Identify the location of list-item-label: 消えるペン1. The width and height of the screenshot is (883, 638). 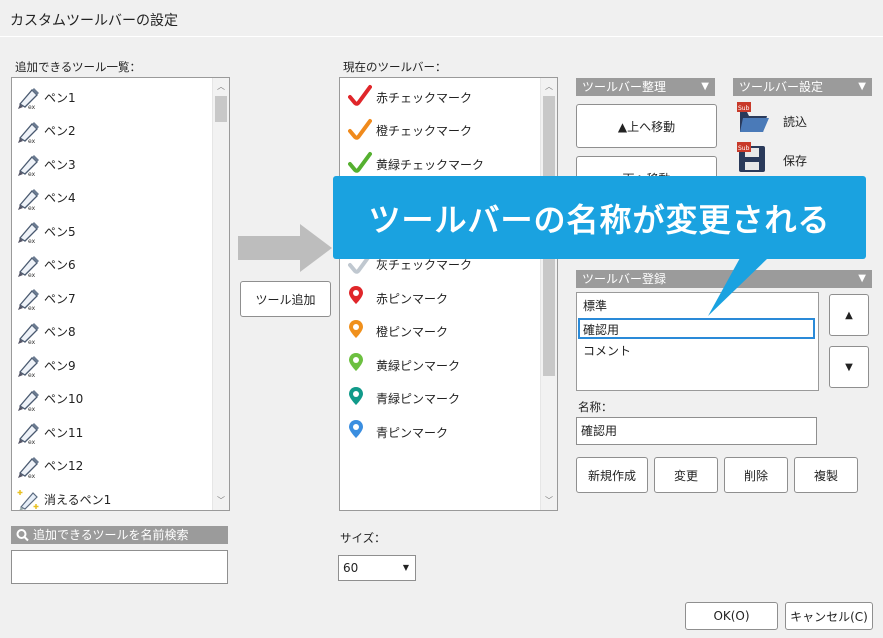
(78, 499).